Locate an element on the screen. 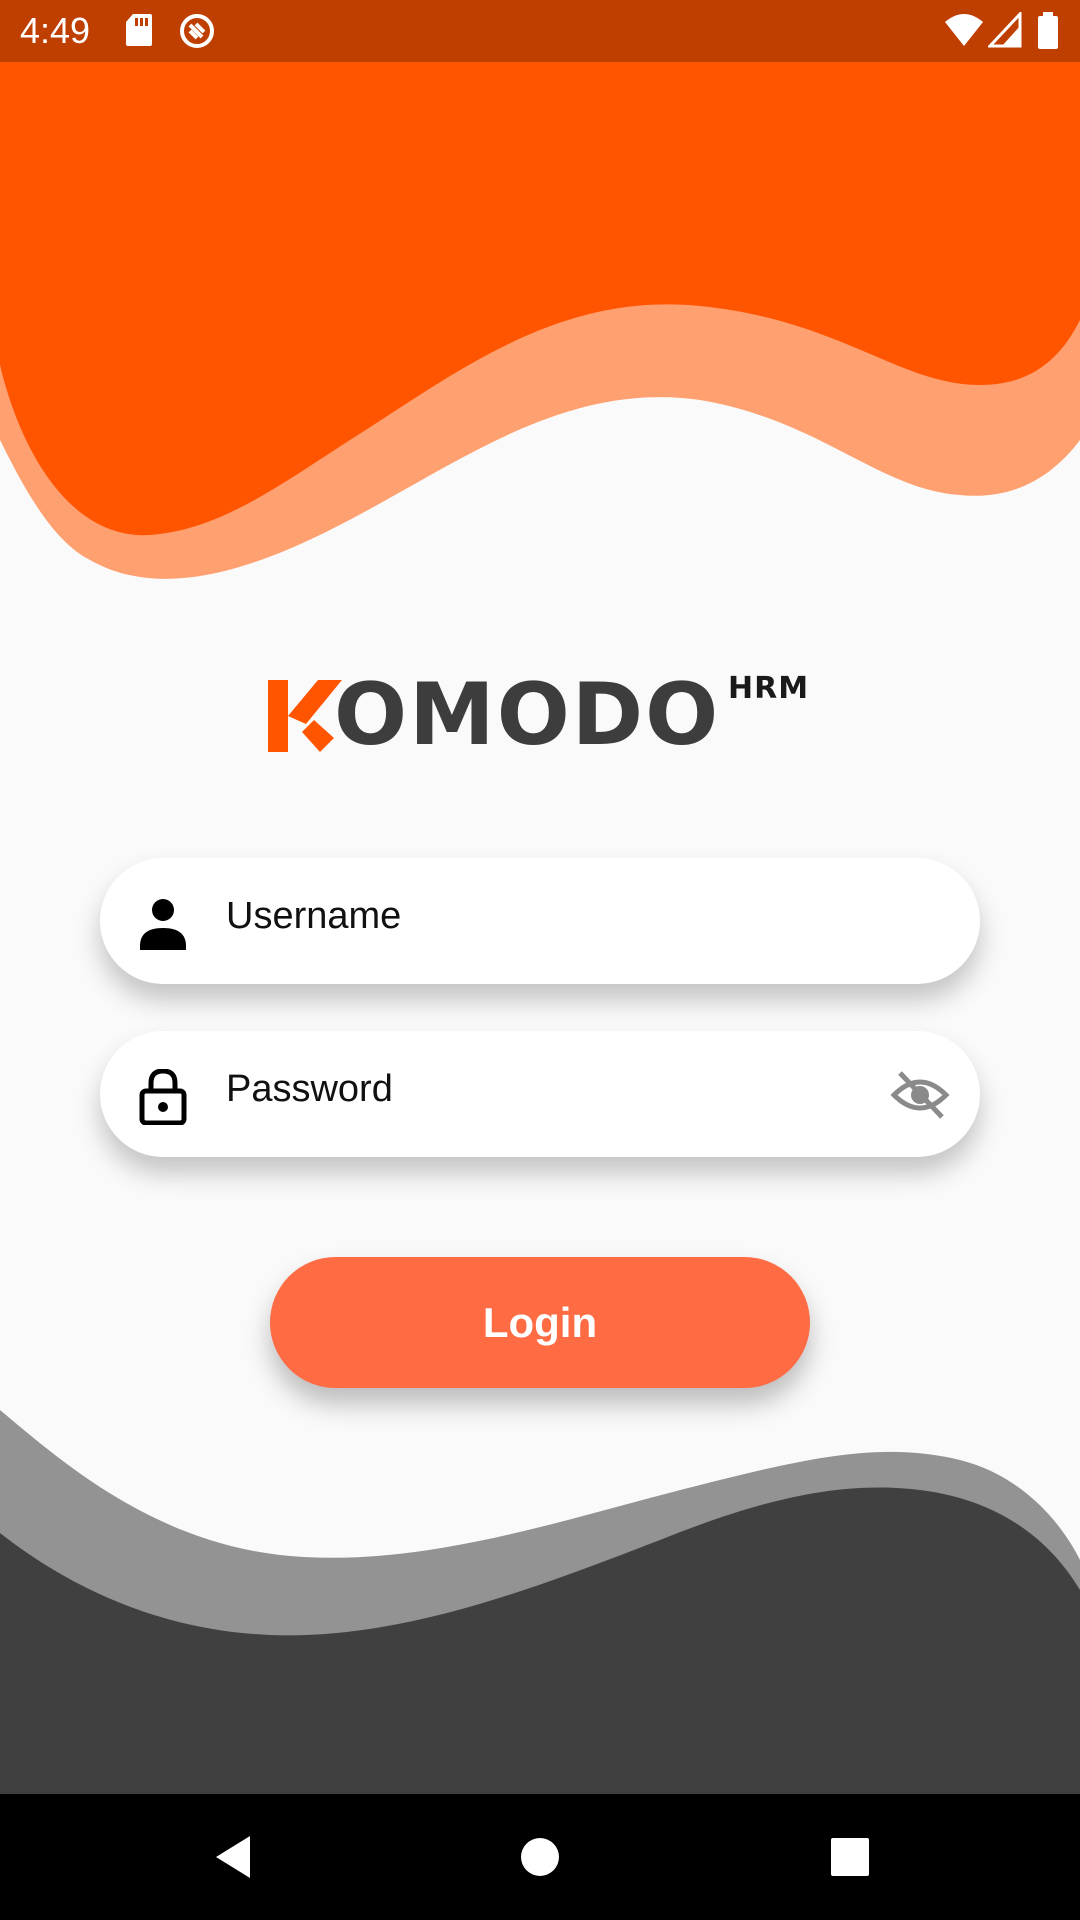 This screenshot has width=1080, height=1920. home-icon is located at coordinates (540, 1857).